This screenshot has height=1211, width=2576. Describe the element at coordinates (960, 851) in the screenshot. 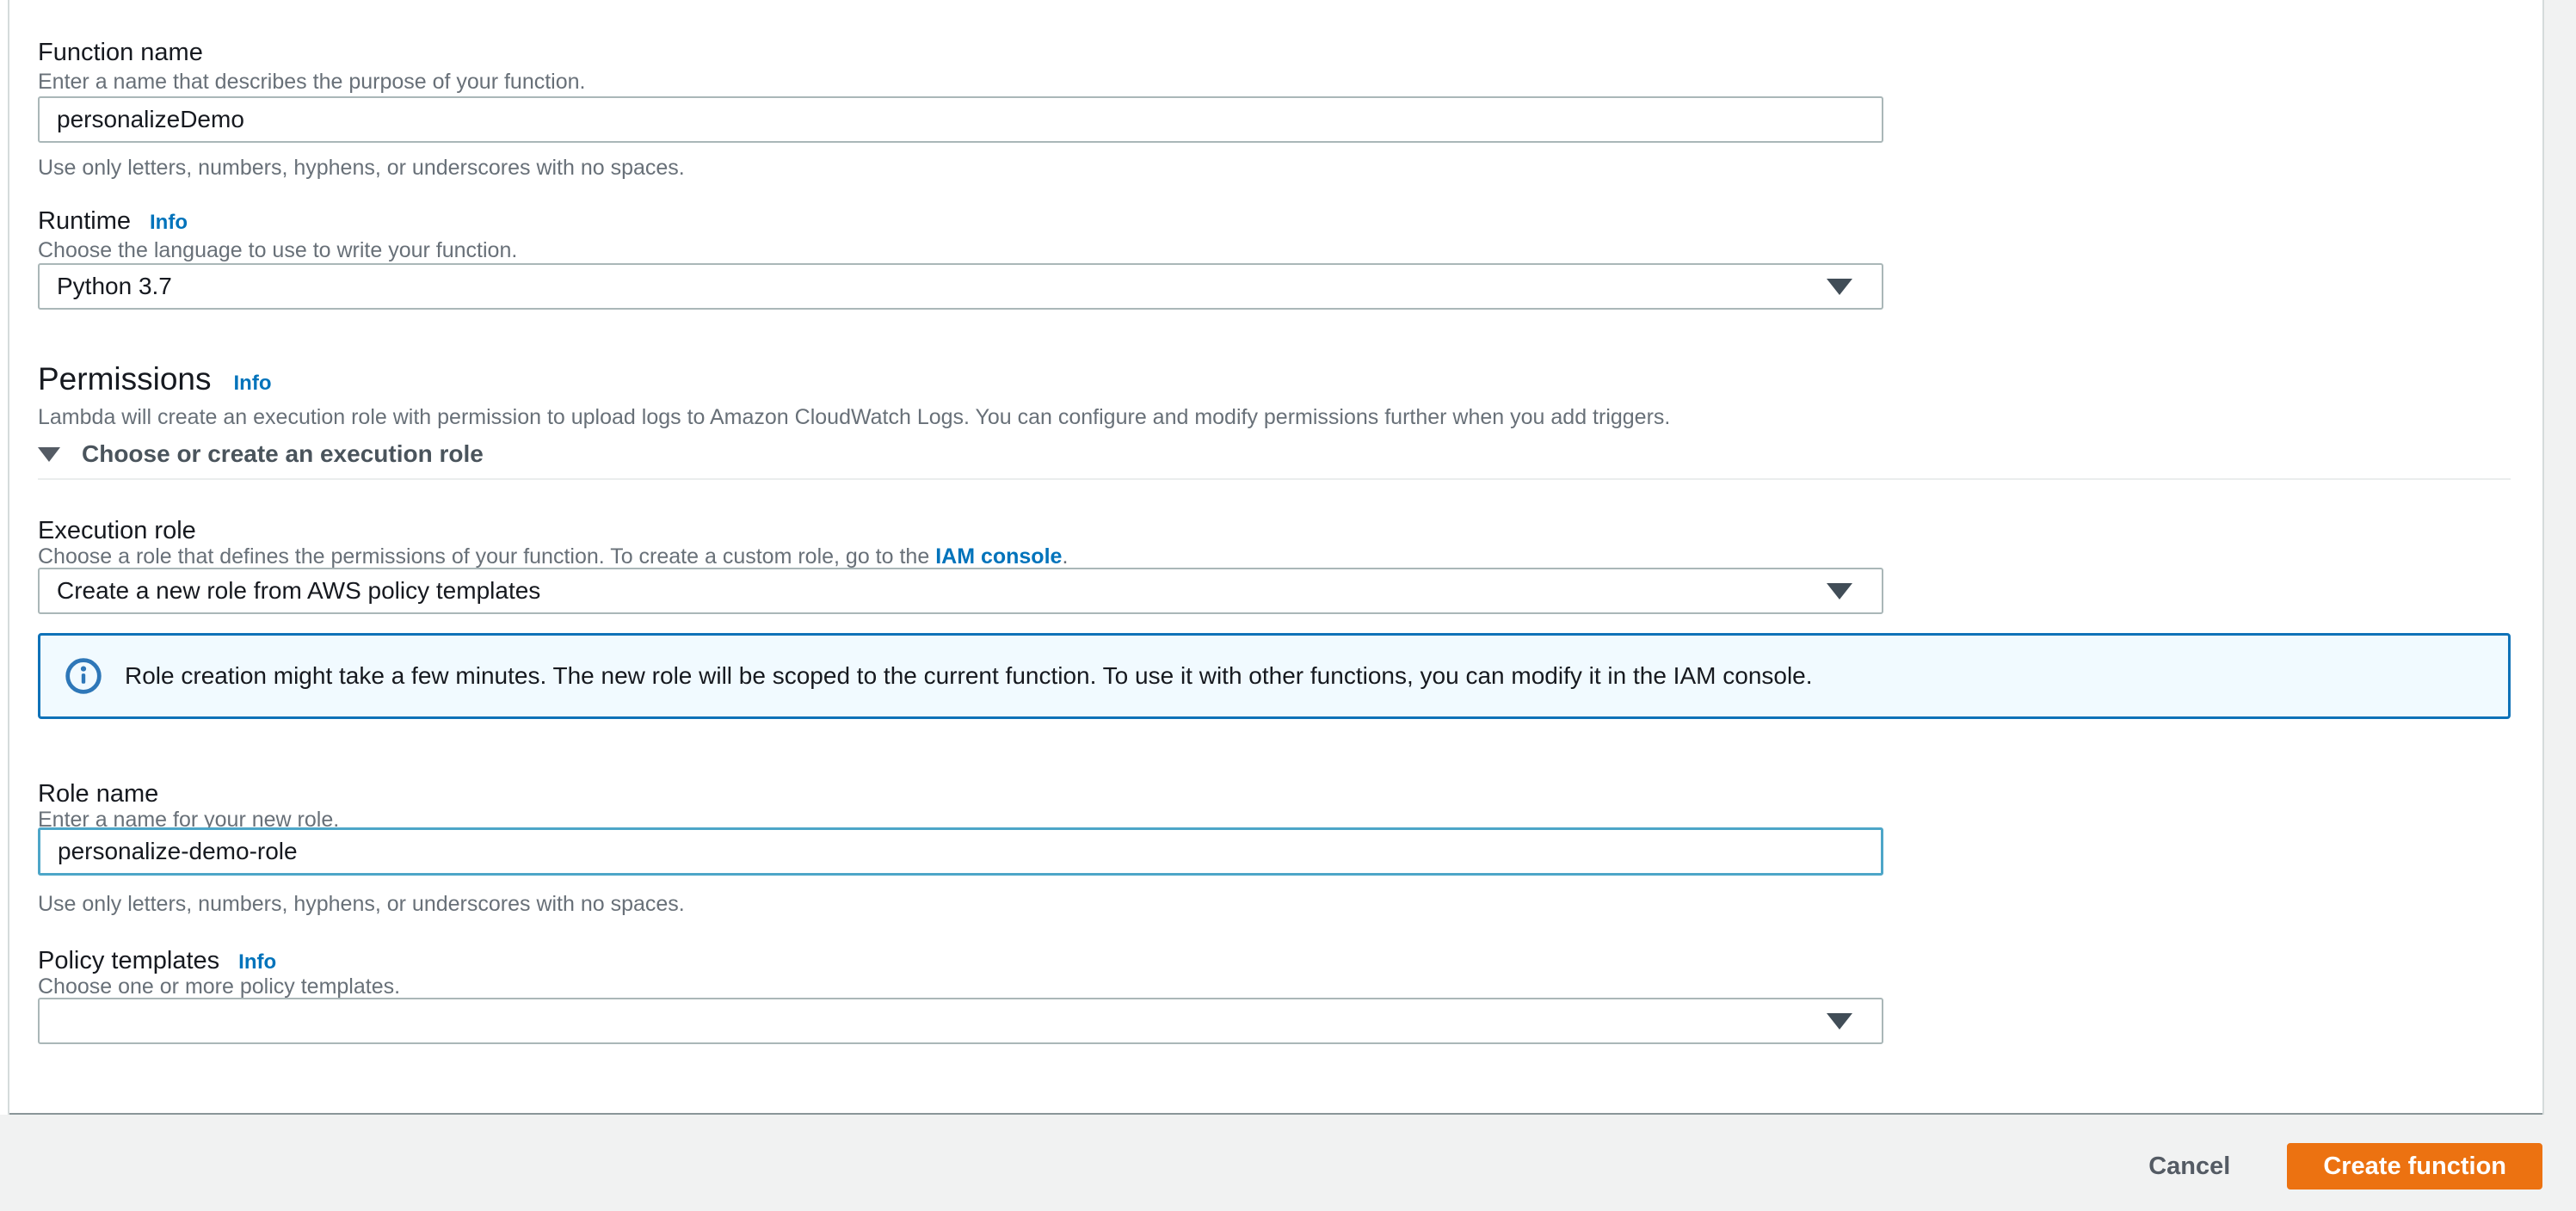

I see `role-name-input` at that location.